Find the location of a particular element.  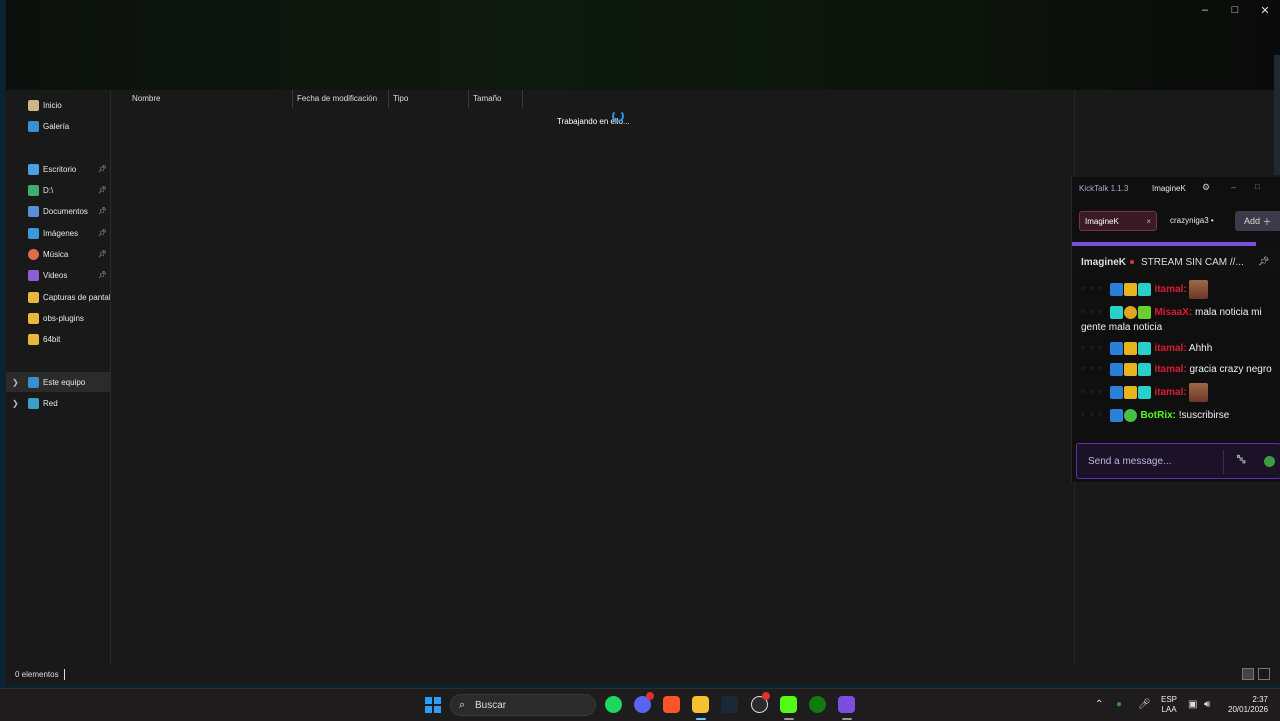

sidebar-item-escritorio: Escritorio 📌︎ is located at coordinates (58, 169).